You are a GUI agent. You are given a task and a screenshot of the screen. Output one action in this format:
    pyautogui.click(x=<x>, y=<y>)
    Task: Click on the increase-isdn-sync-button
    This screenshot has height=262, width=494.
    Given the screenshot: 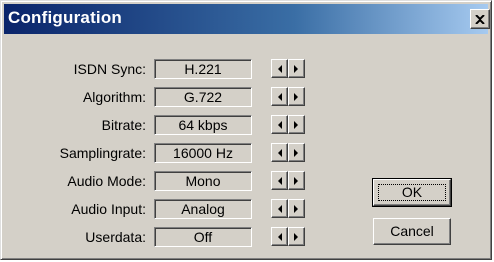 What is the action you would take?
    pyautogui.click(x=296, y=68)
    